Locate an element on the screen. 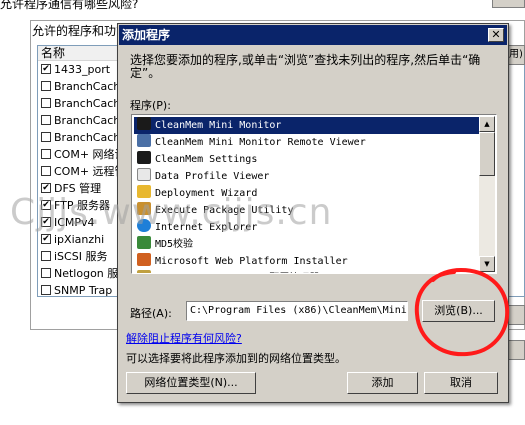 This screenshot has height=425, width=525. dialog-titlebar: 添加程序 ✕ is located at coordinates (313, 35).